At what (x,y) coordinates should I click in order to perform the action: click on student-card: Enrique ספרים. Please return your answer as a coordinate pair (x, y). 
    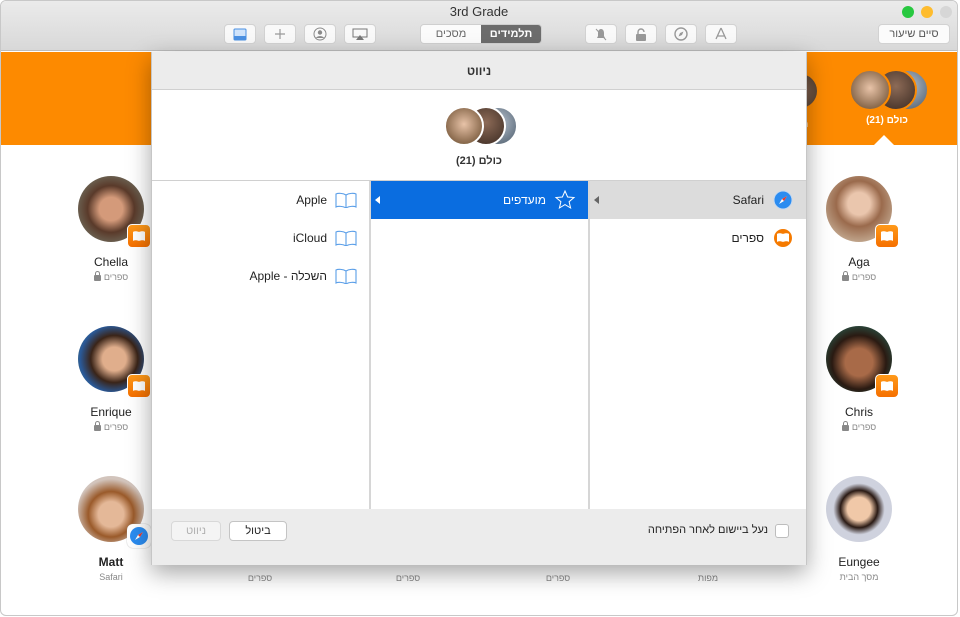
    Looking at the image, I should click on (111, 379).